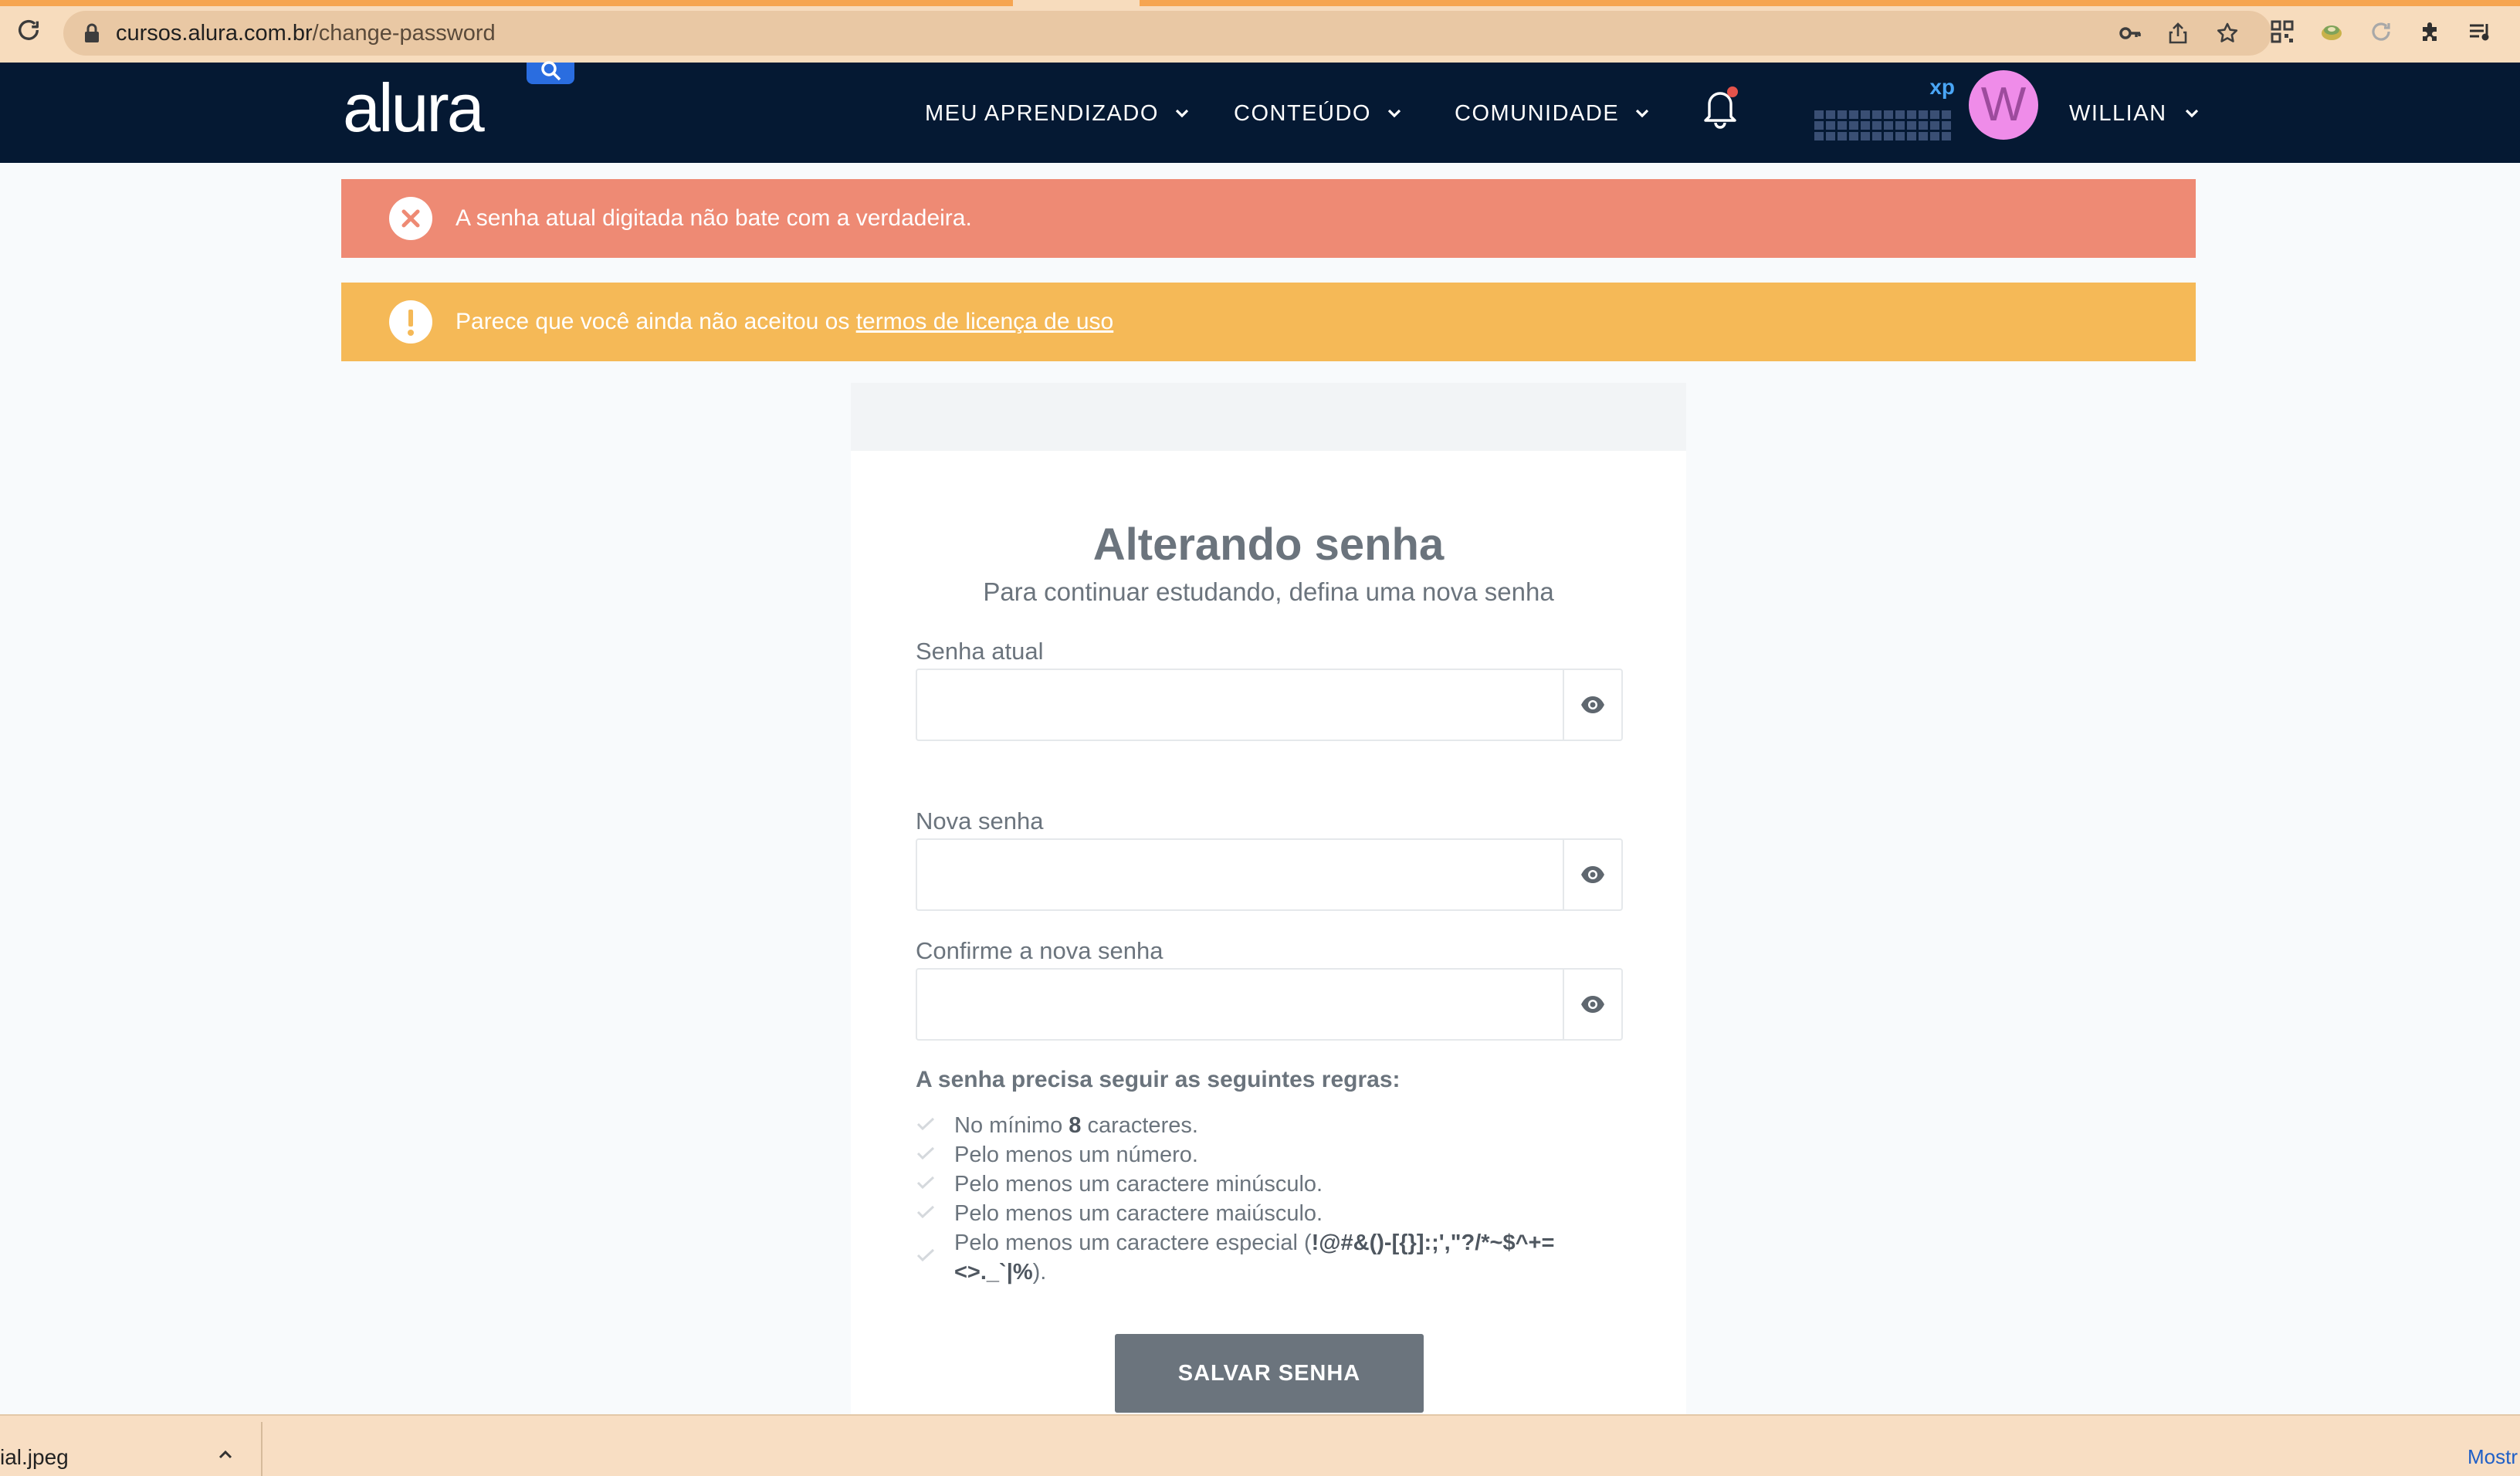 This screenshot has height=1476, width=2520. What do you see at coordinates (1240, 874) in the screenshot?
I see `new-password-input` at bounding box center [1240, 874].